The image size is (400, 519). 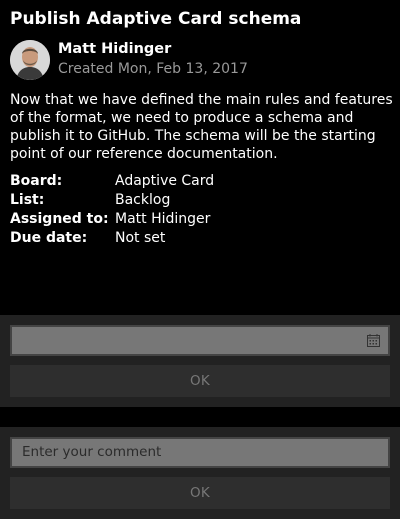 What do you see at coordinates (115, 49) in the screenshot?
I see `author-name: Matt Hidinger` at bounding box center [115, 49].